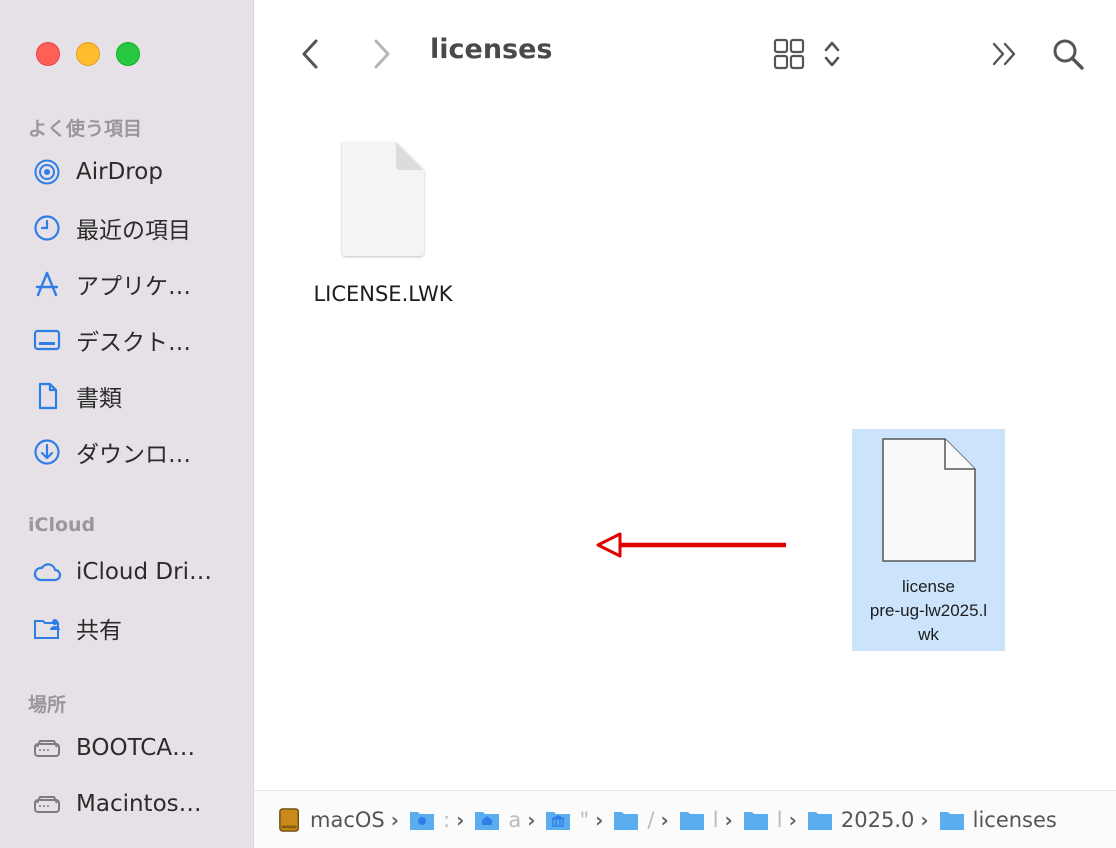 This screenshot has height=848, width=1116. I want to click on path-crumb-2025: 2025.0, so click(860, 820).